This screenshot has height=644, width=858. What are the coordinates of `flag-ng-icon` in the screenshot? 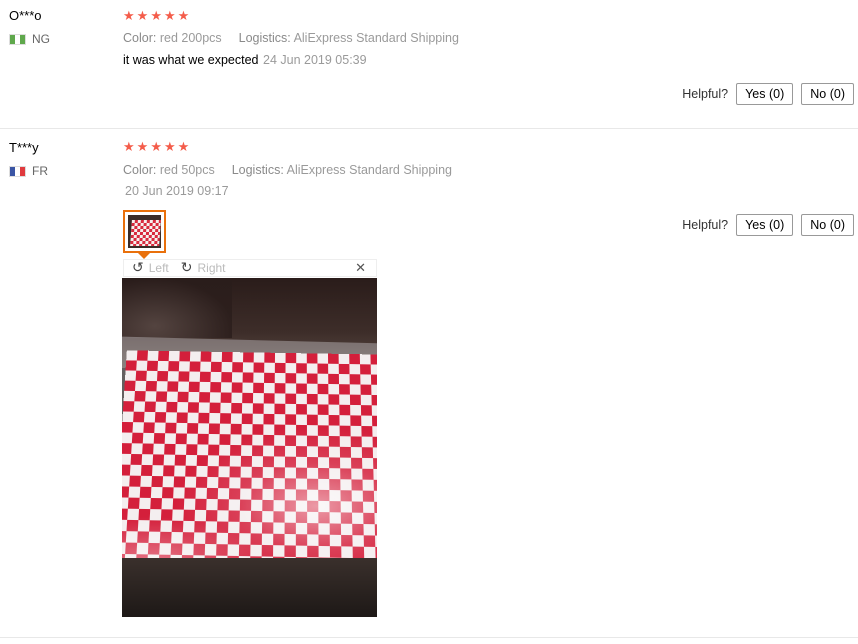 It's located at (17, 39).